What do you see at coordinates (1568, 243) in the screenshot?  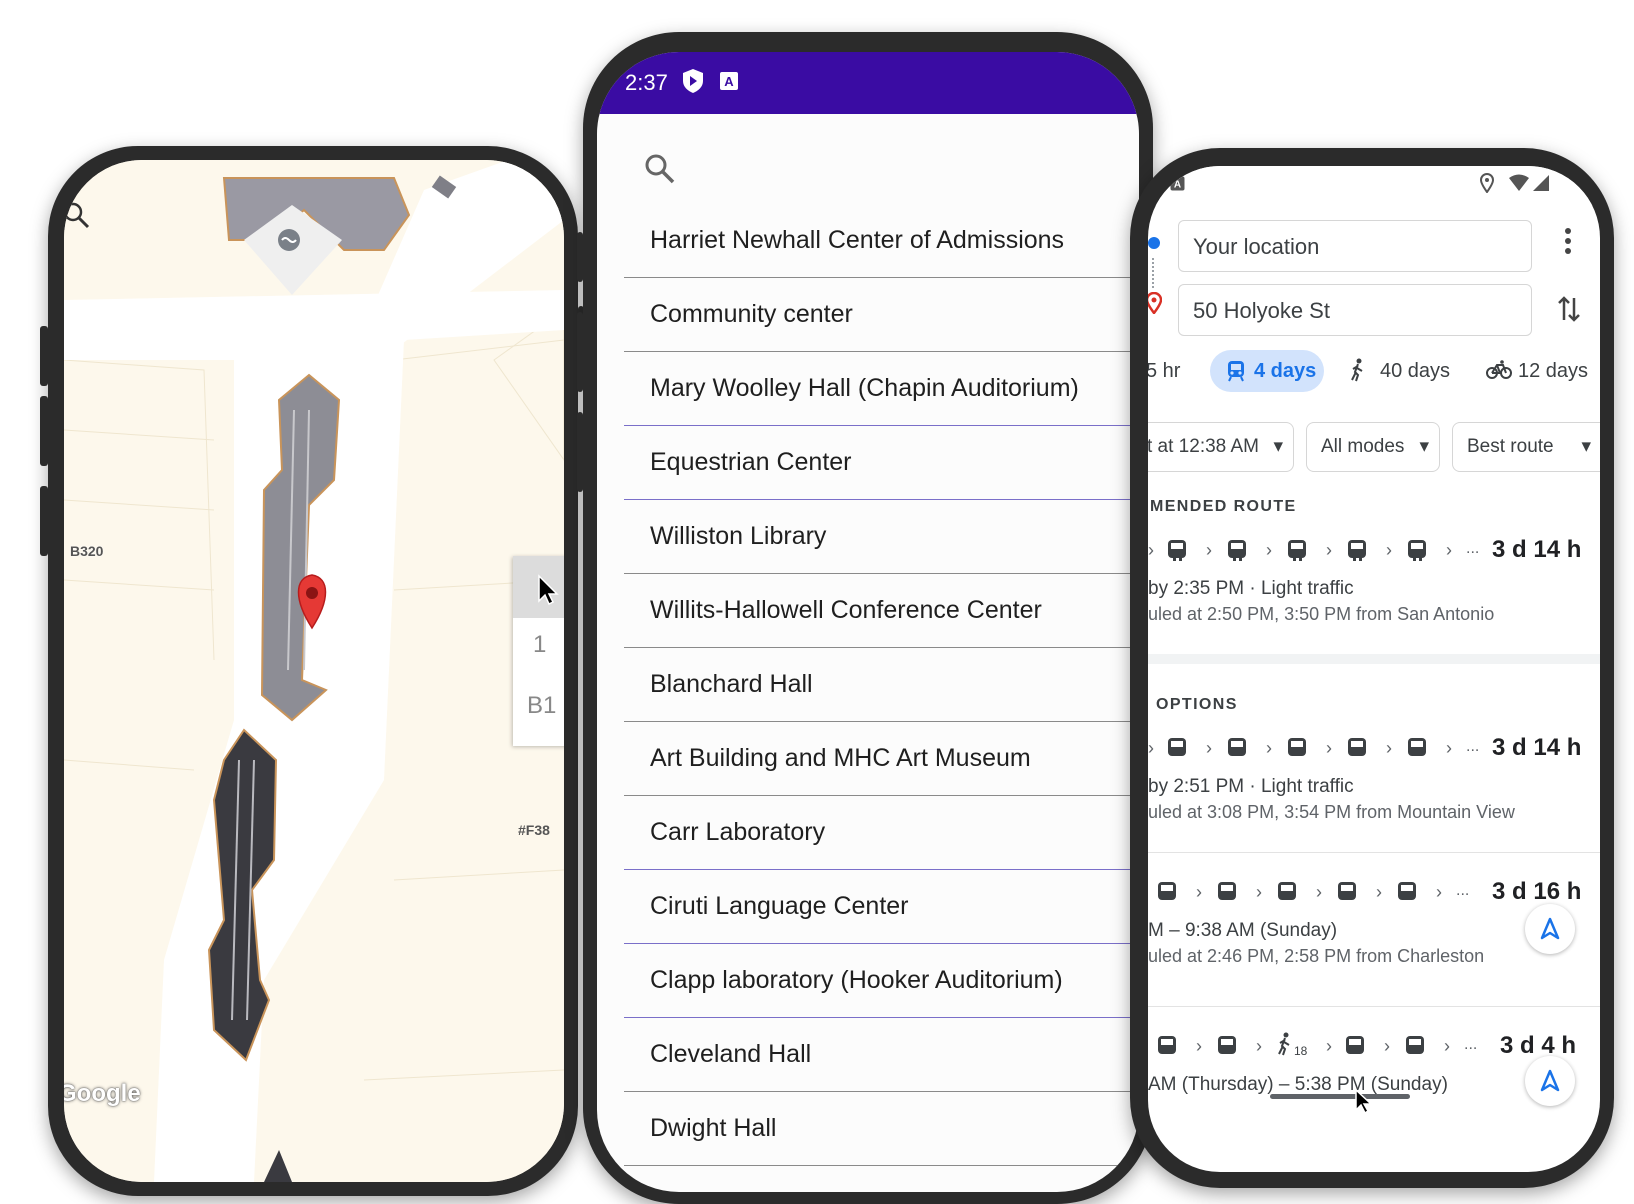 I see `more-options-icon` at bounding box center [1568, 243].